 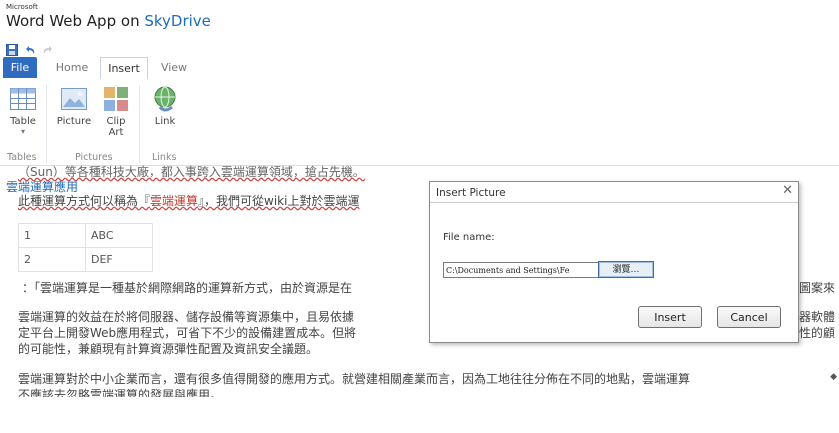 I want to click on doc-line-2-end: 圖案來, so click(x=817, y=288).